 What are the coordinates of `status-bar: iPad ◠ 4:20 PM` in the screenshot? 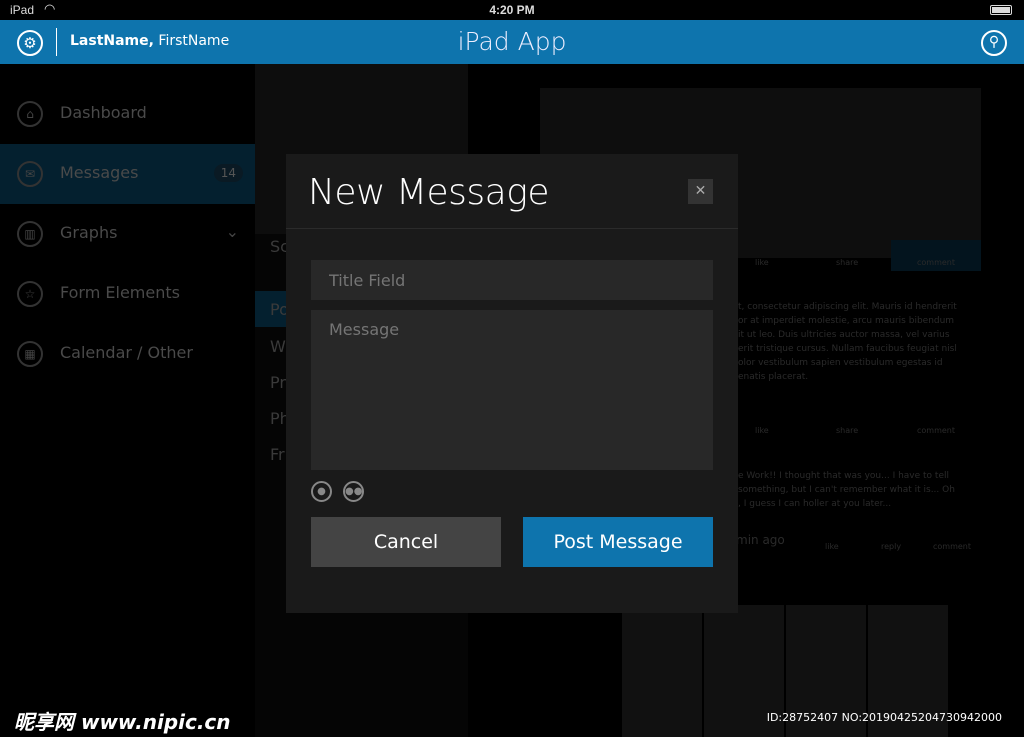 It's located at (512, 10).